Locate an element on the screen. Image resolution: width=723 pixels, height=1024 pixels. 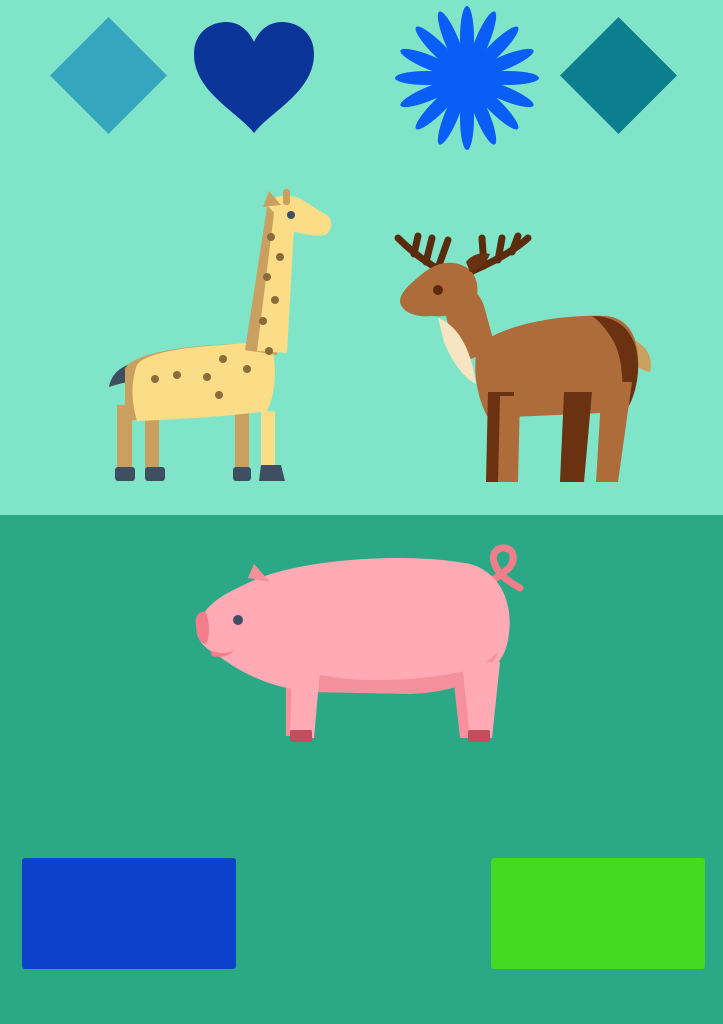
giraffe-icon is located at coordinates (220, 335).